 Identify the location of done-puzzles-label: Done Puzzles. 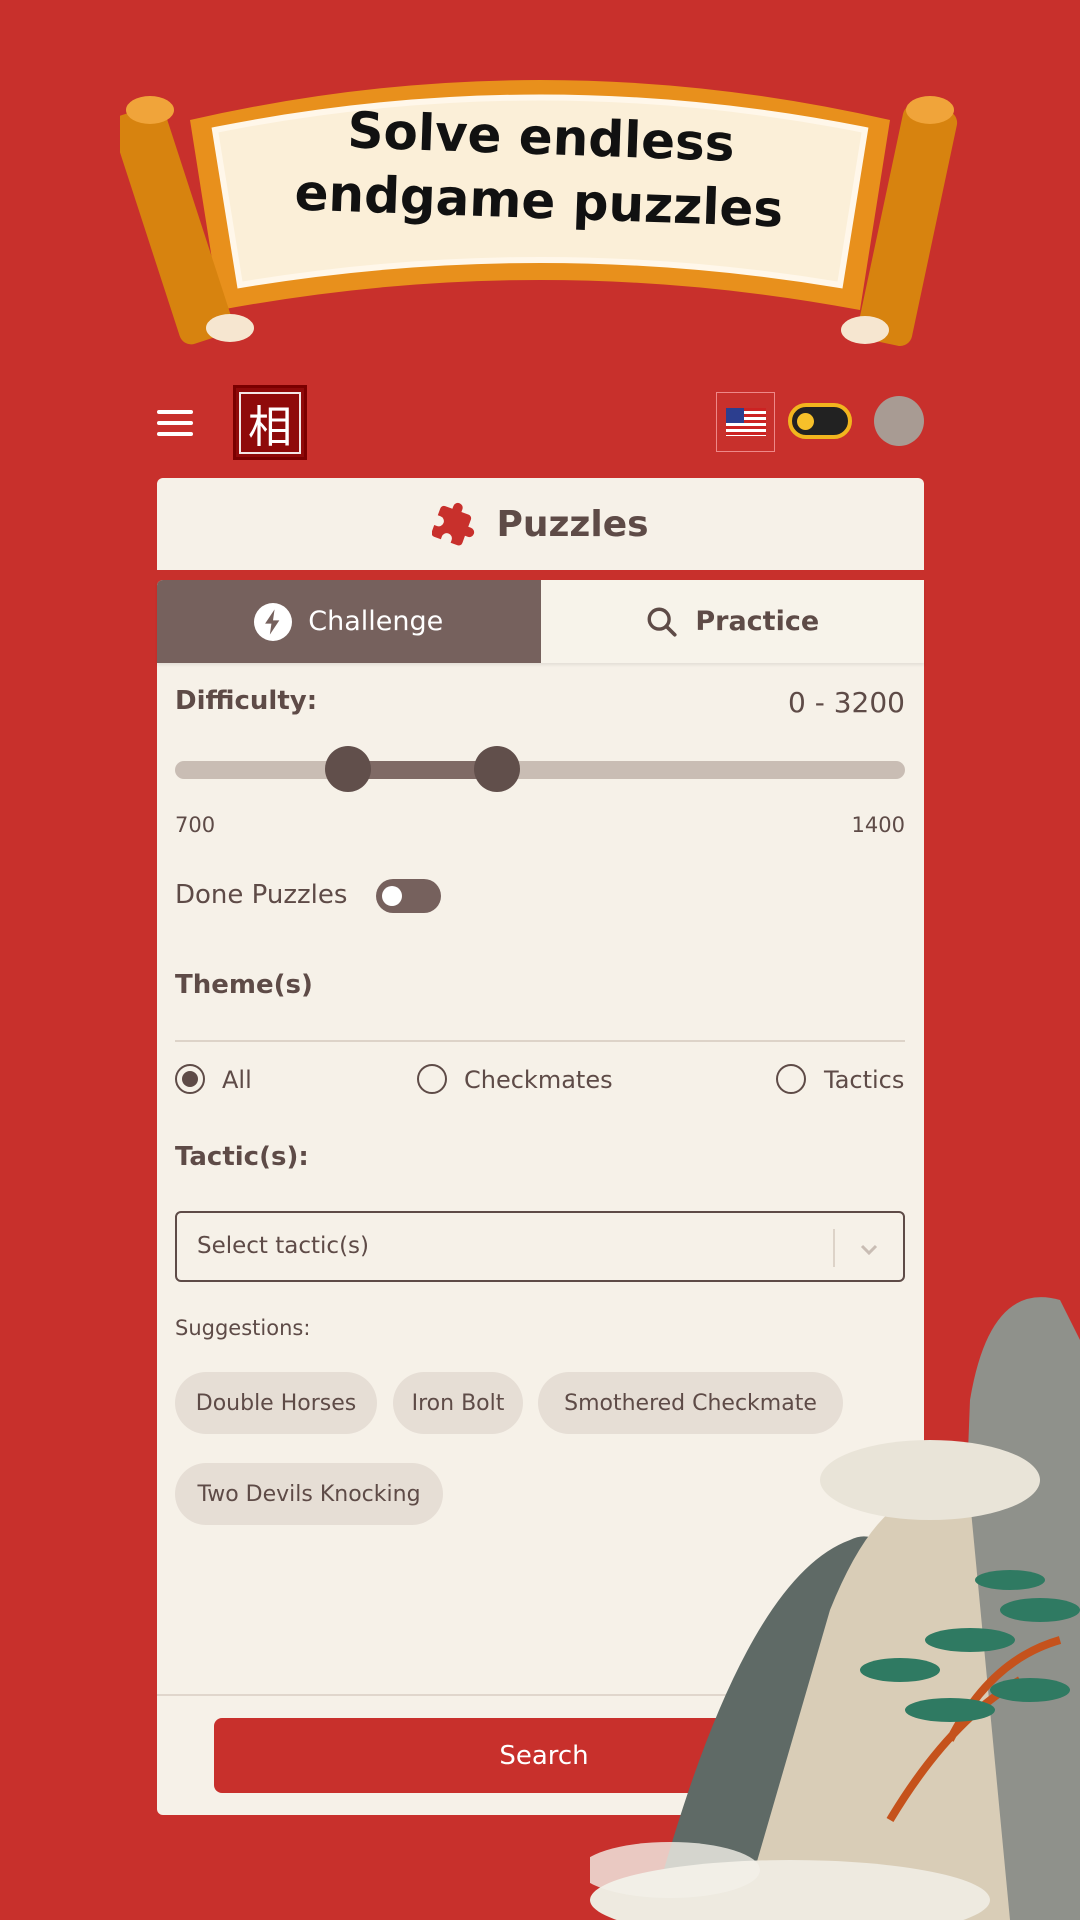
(261, 895).